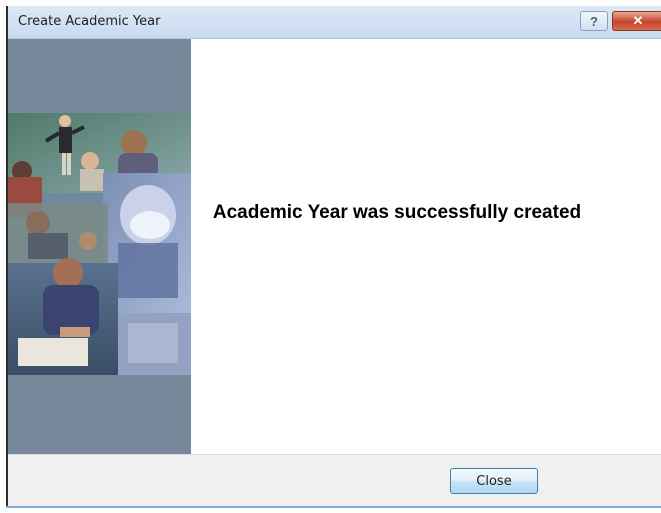 Image resolution: width=661 pixels, height=513 pixels. Describe the element at coordinates (334, 22) in the screenshot. I see `title-bar: Create Academic Year ? ✕` at that location.